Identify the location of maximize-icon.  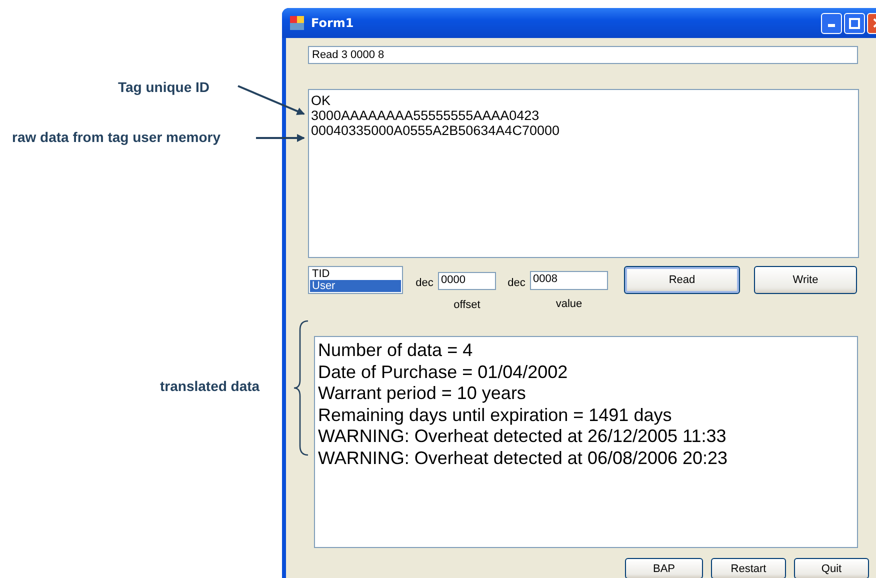
(854, 23).